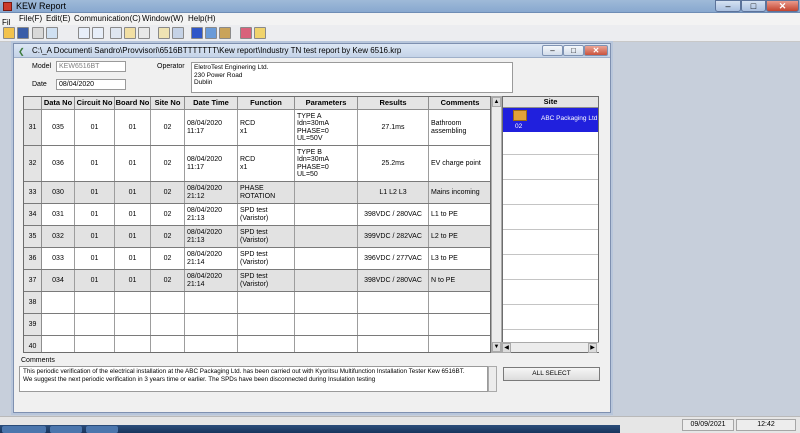 This screenshot has width=800, height=433. What do you see at coordinates (246, 33) in the screenshot?
I see `clear-icon` at bounding box center [246, 33].